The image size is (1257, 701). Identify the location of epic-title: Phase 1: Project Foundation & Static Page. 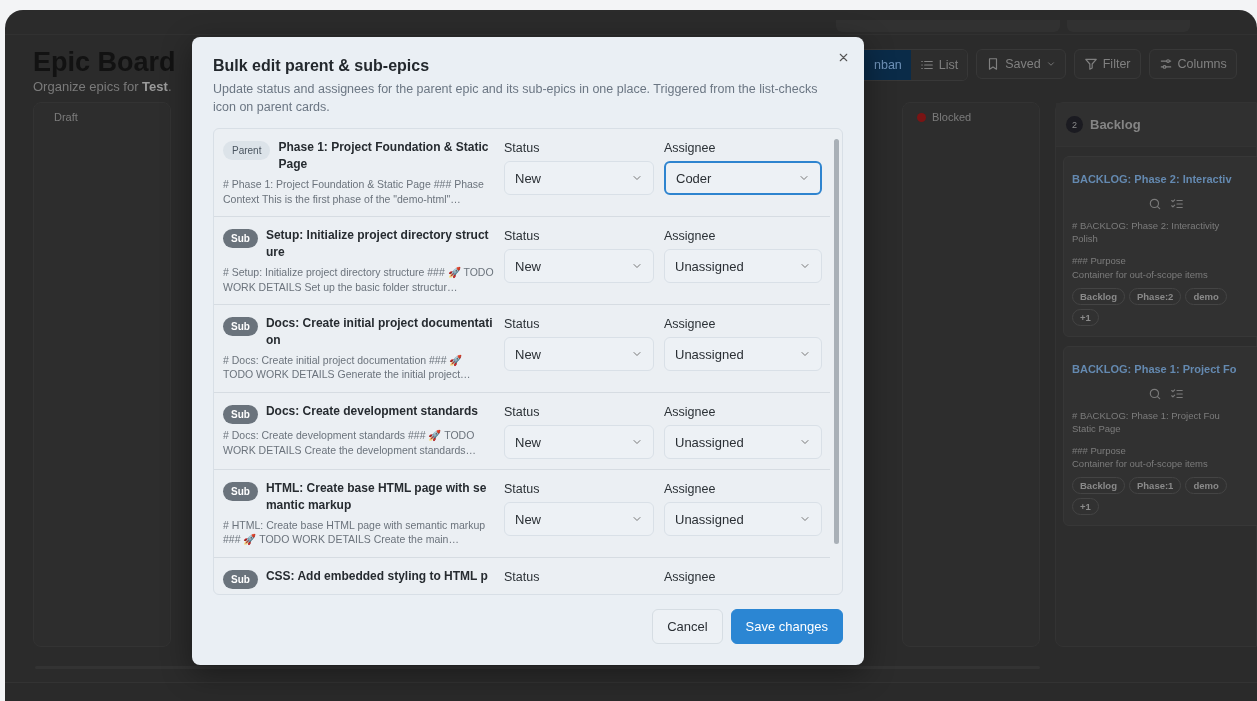
(384, 156).